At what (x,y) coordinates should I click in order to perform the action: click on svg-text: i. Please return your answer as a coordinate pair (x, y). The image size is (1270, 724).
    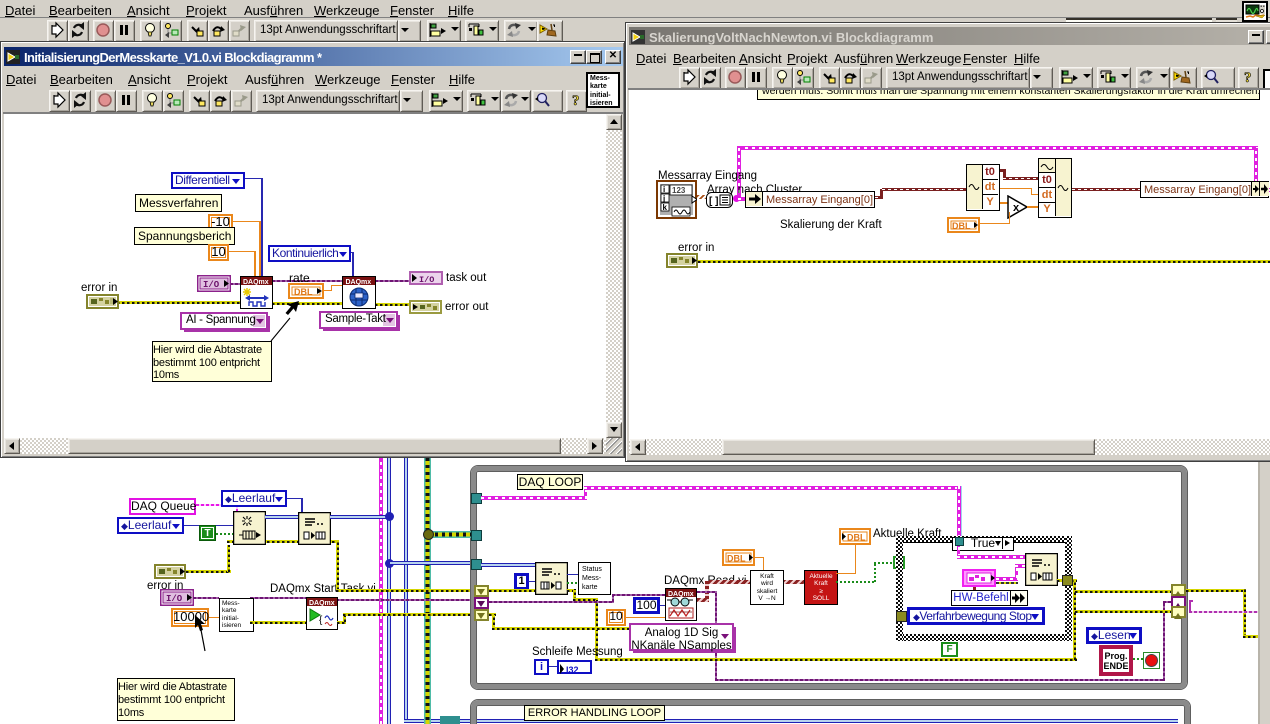
    Looking at the image, I should click on (664, 189).